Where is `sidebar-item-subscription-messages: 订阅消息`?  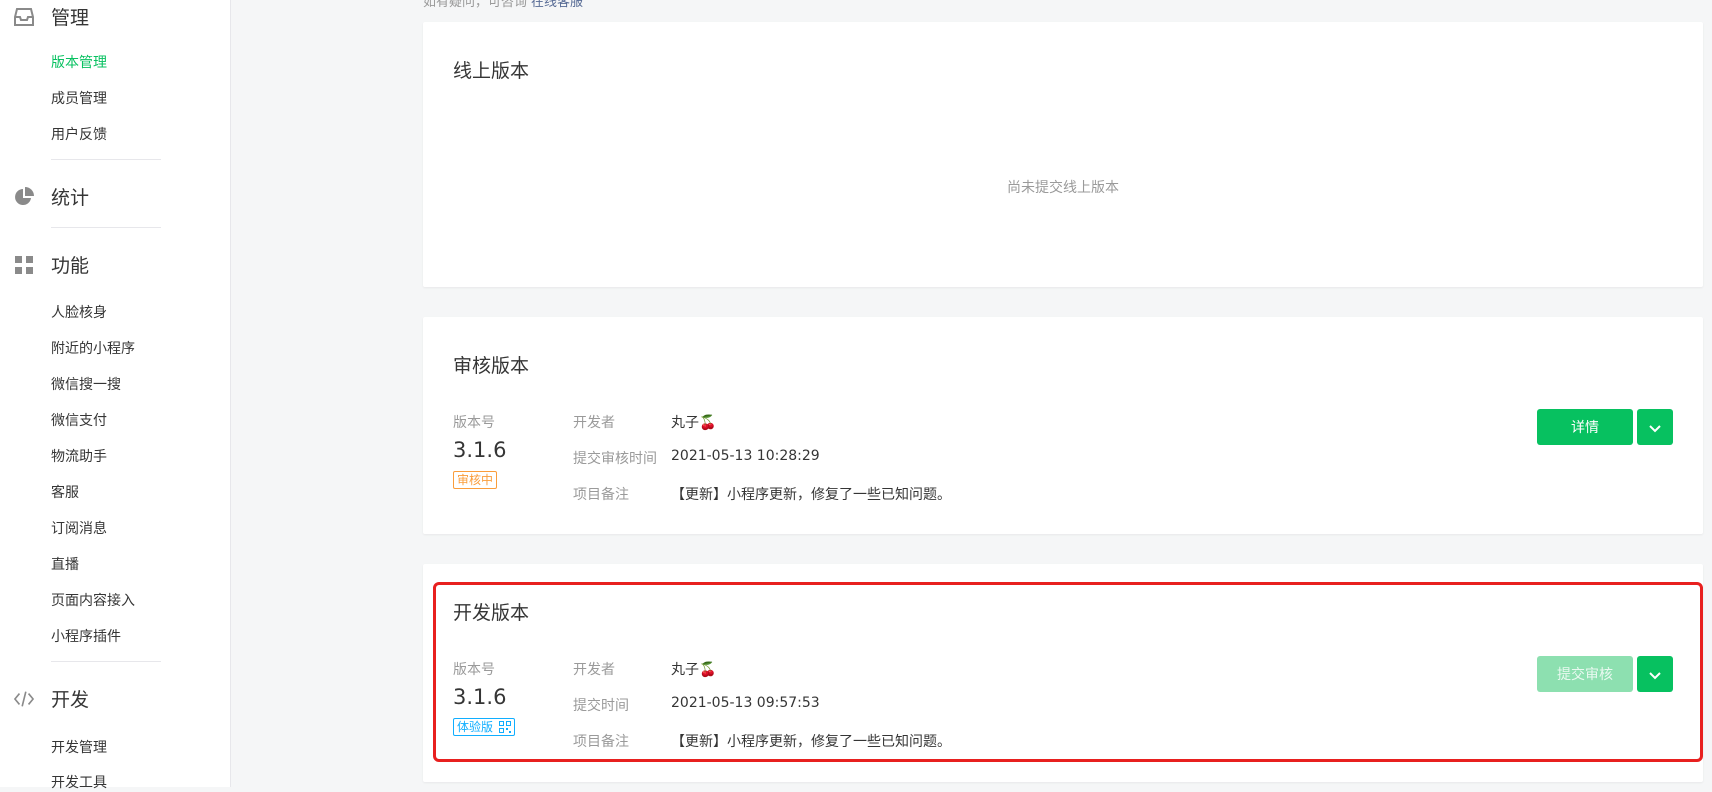
sidebar-item-subscription-messages: 订阅消息 is located at coordinates (79, 528).